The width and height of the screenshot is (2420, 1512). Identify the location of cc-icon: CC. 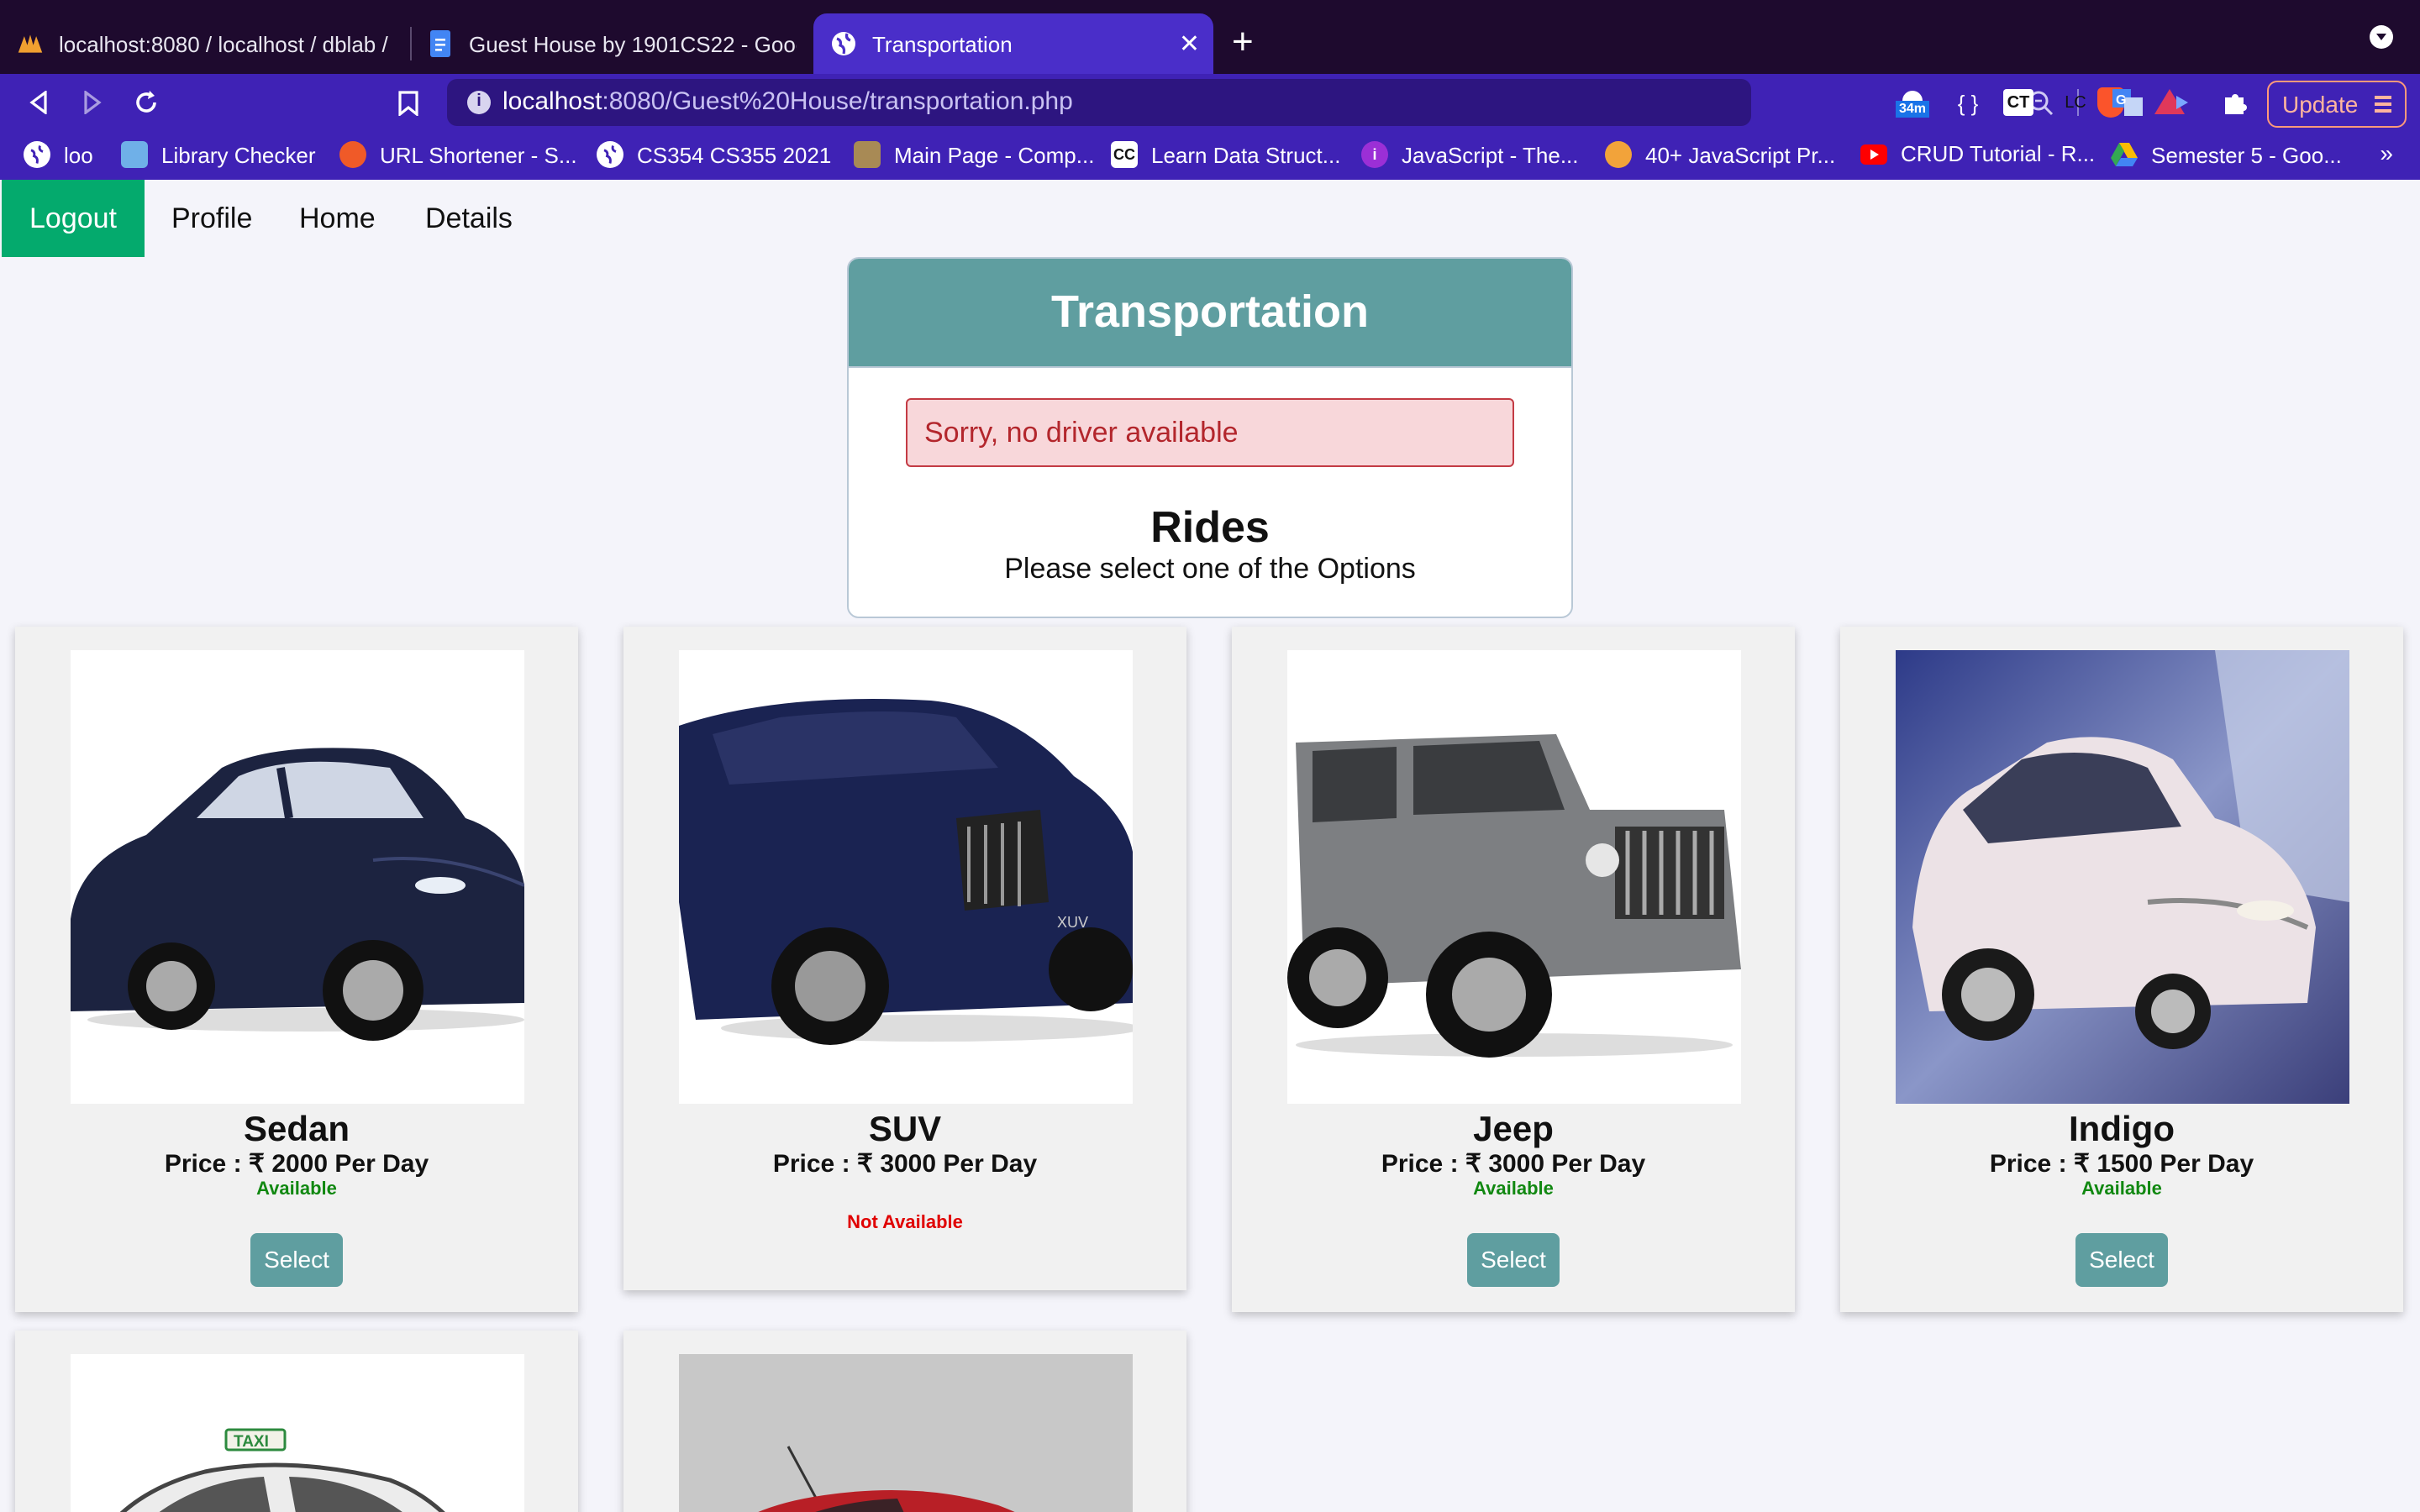
(1124, 154).